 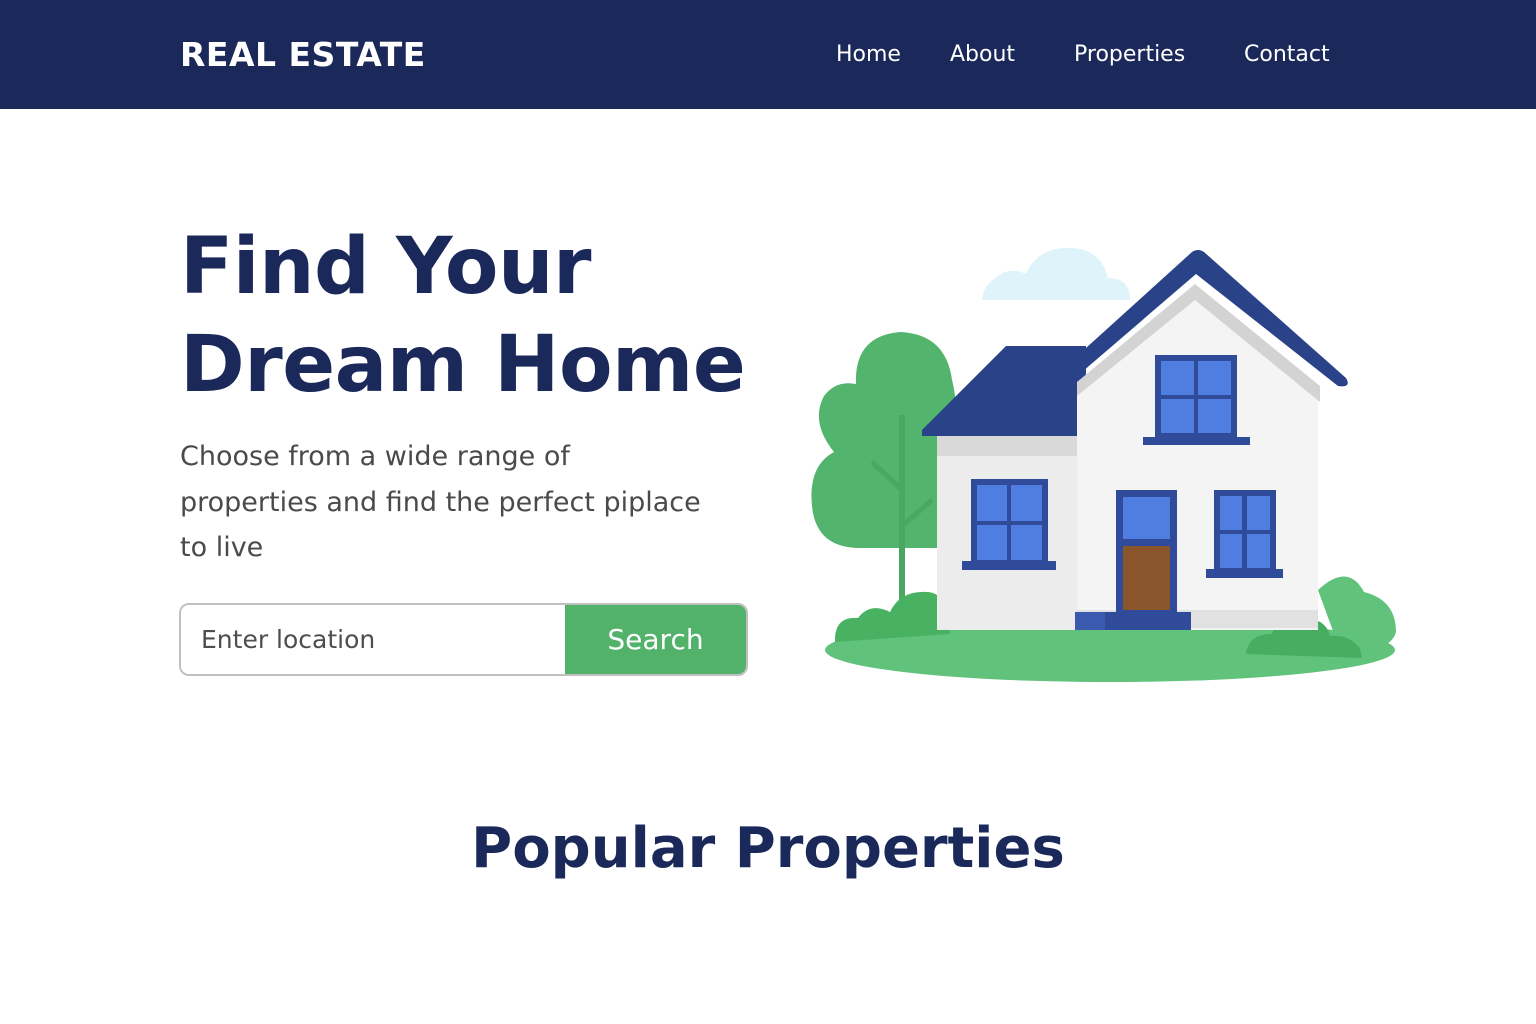 I want to click on brand-logo: REAL ESTATE, so click(x=303, y=55).